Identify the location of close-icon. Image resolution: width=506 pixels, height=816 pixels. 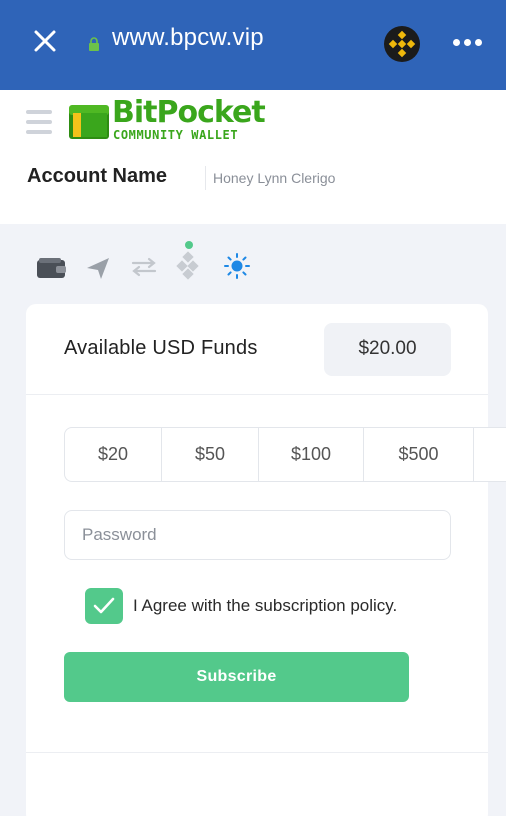
(45, 41).